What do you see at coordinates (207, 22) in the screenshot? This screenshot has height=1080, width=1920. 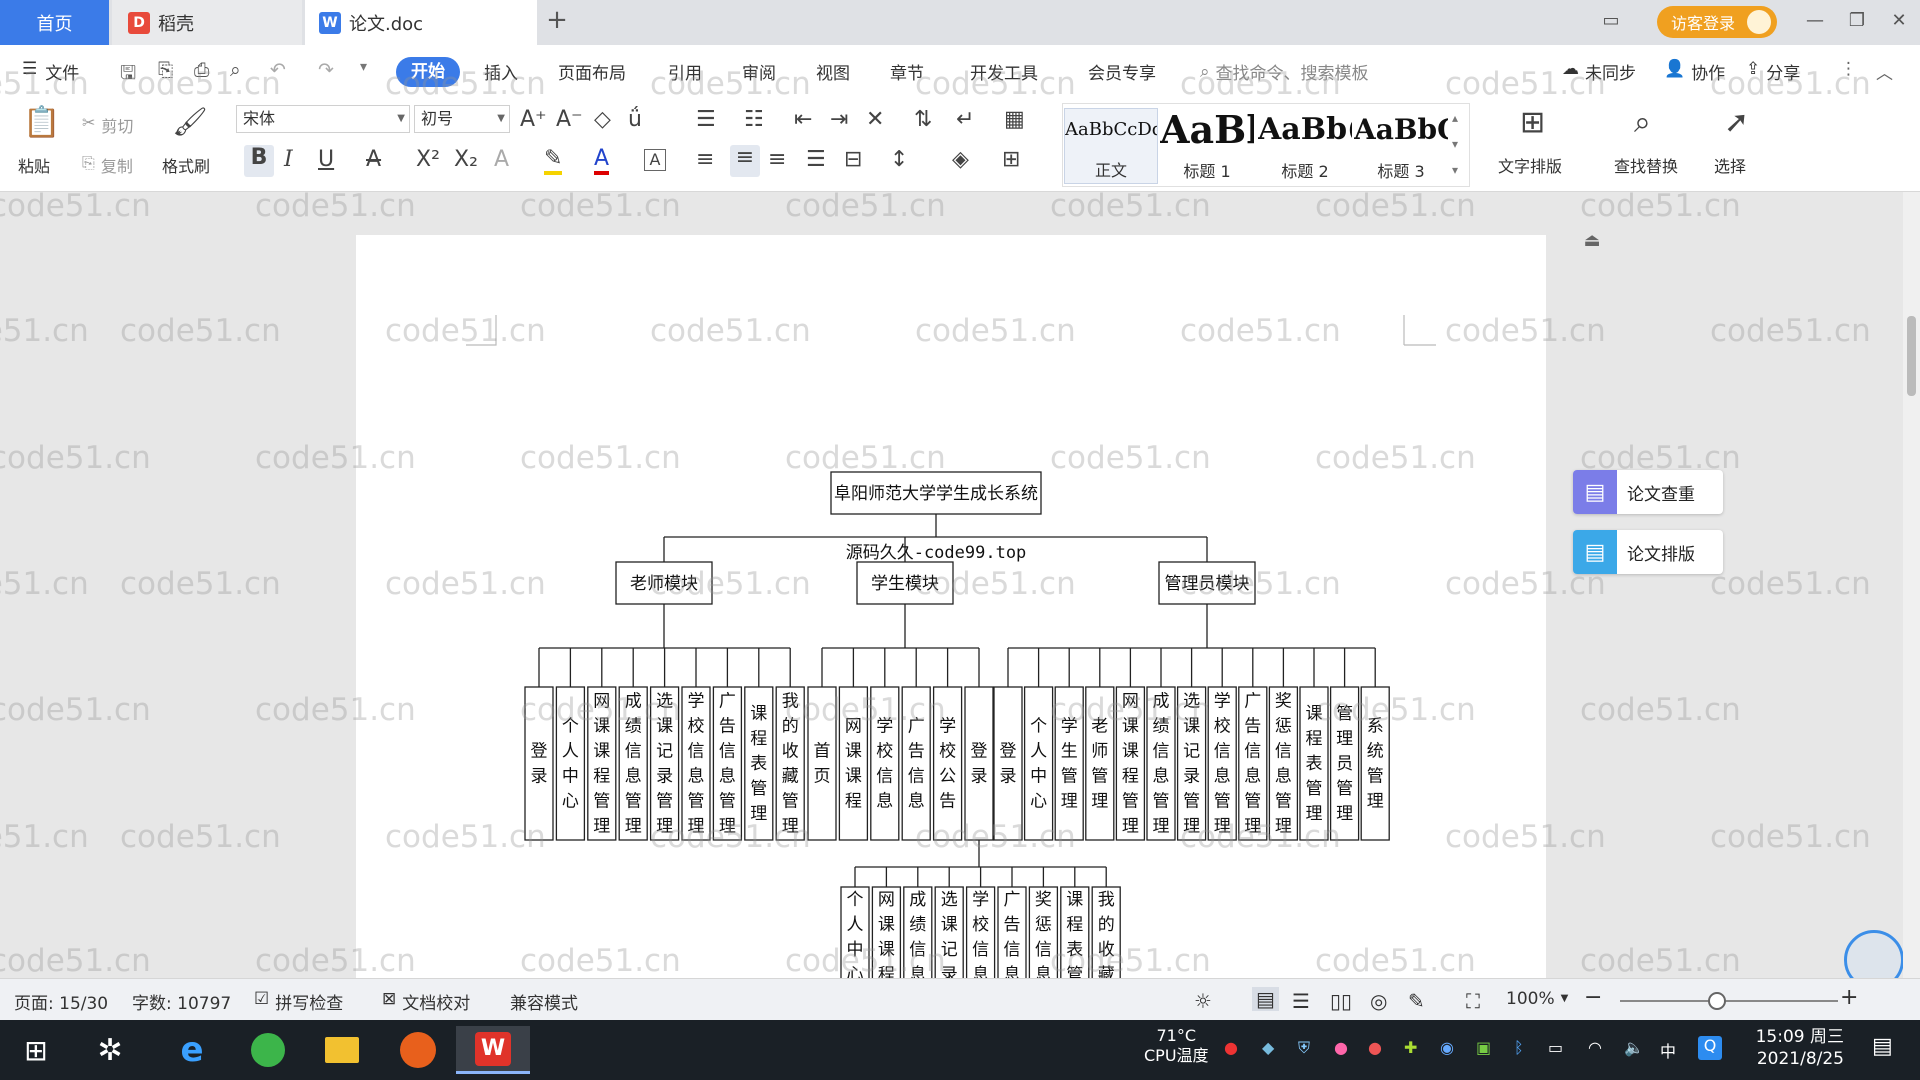 I see `tab-daoke: D 稻壳` at bounding box center [207, 22].